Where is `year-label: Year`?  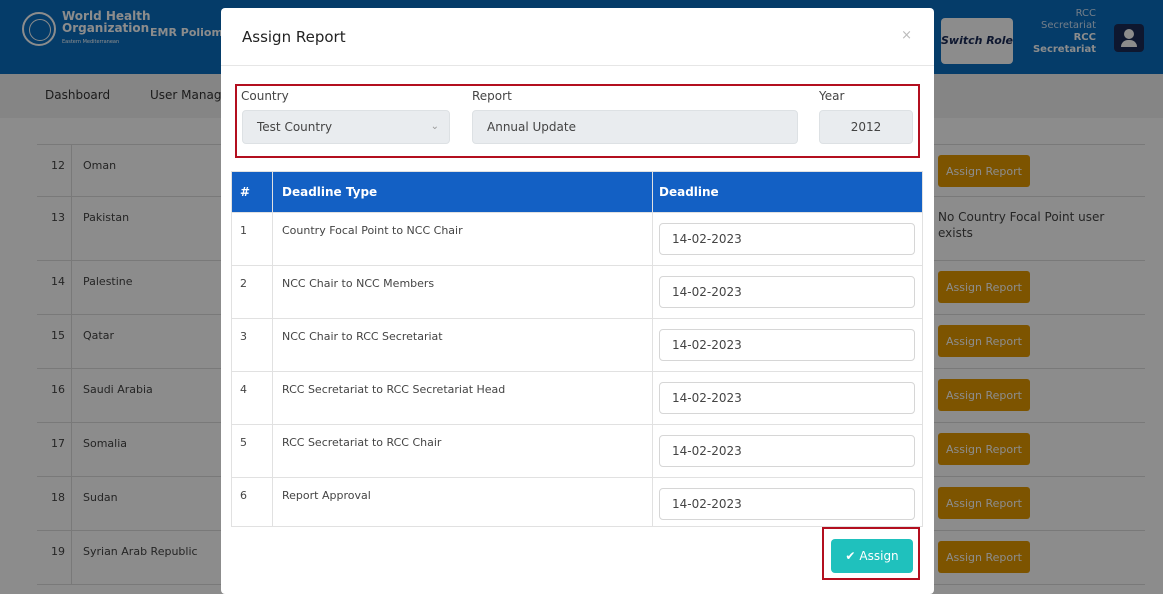 year-label: Year is located at coordinates (832, 96).